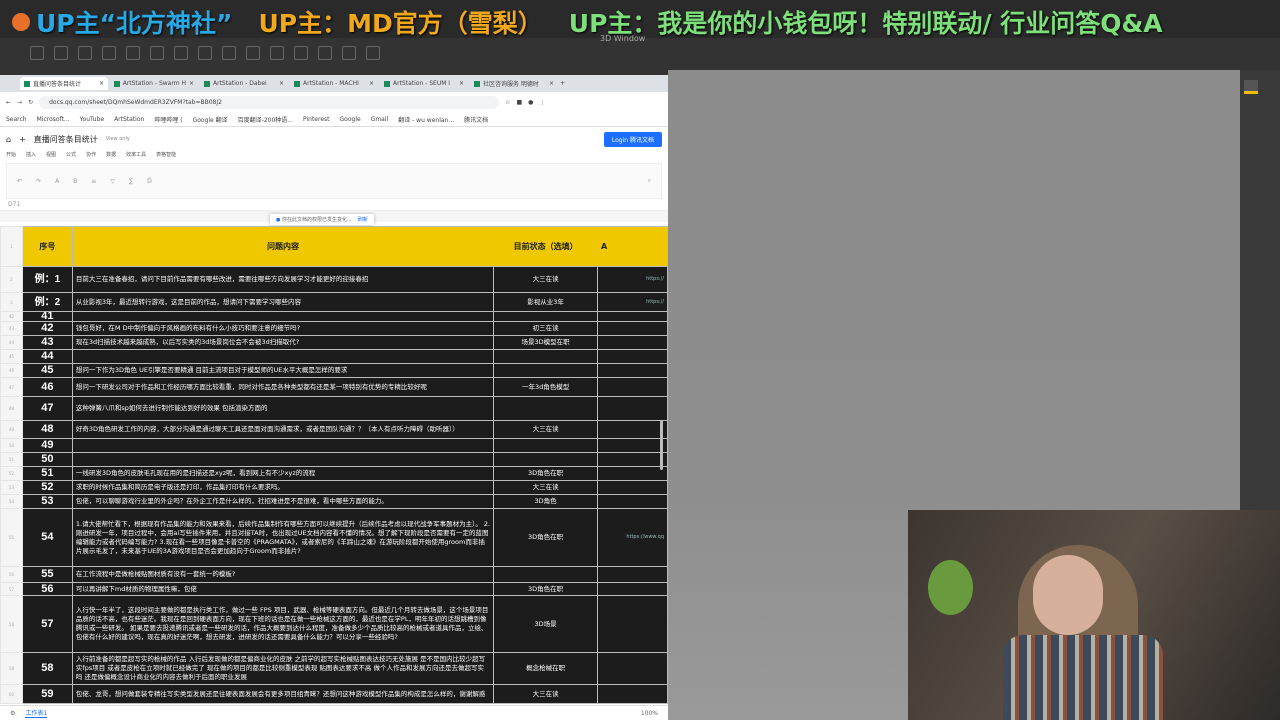  What do you see at coordinates (11, 445) in the screenshot?
I see `row-header: 50` at bounding box center [11, 445].